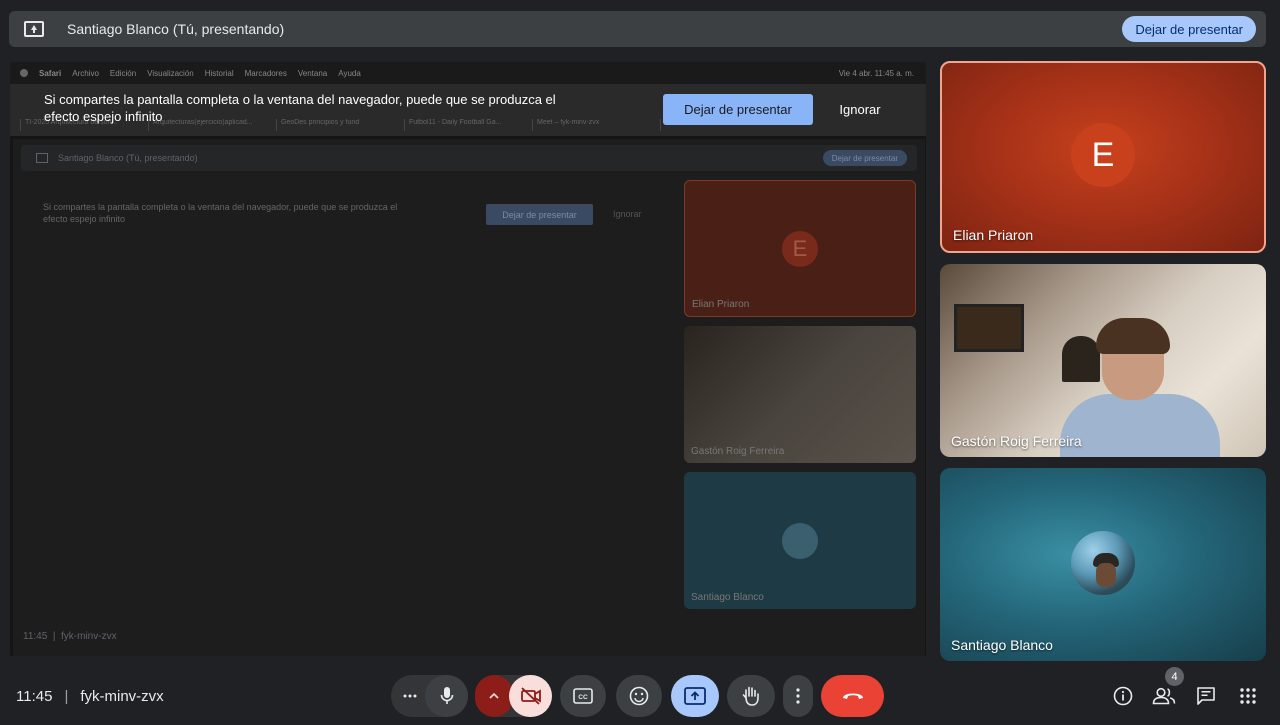 Image resolution: width=1280 pixels, height=725 pixels. I want to click on microphone-icon, so click(446, 695).